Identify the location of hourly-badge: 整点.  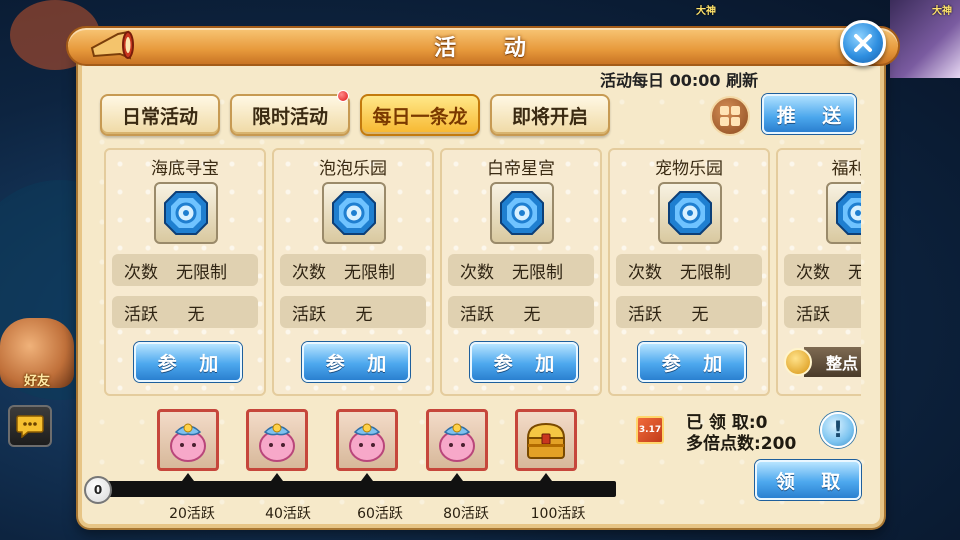
(822, 362).